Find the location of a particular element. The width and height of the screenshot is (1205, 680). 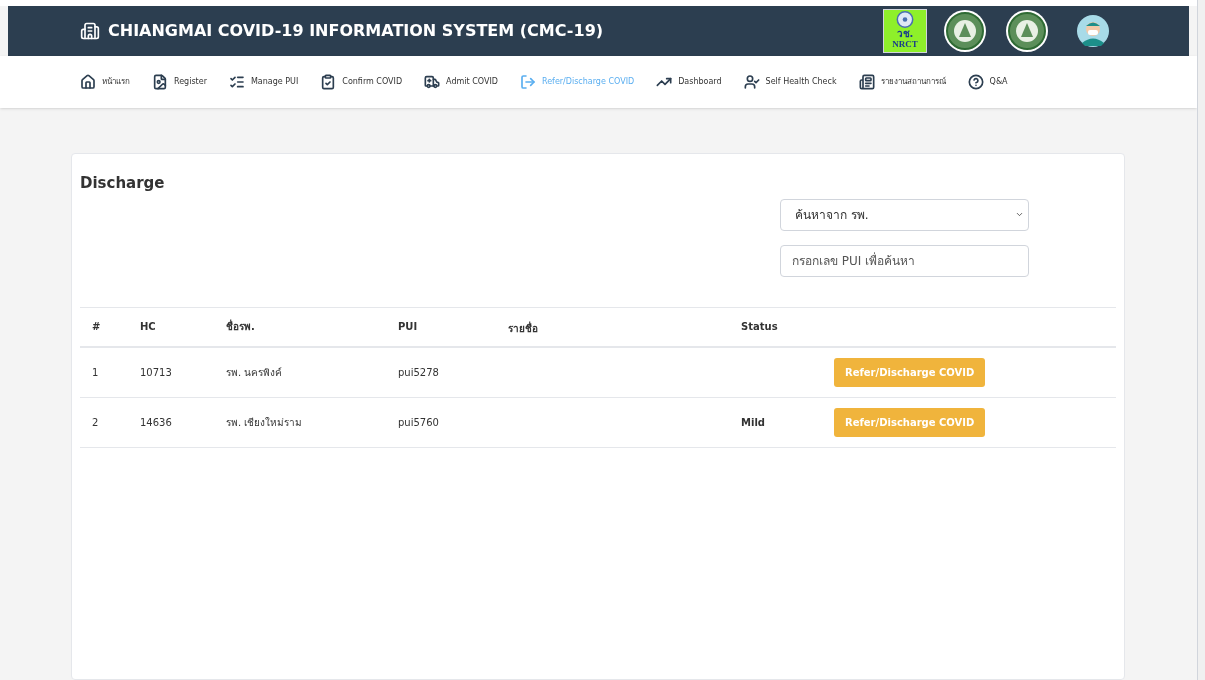

newspaper-icon is located at coordinates (866, 82).